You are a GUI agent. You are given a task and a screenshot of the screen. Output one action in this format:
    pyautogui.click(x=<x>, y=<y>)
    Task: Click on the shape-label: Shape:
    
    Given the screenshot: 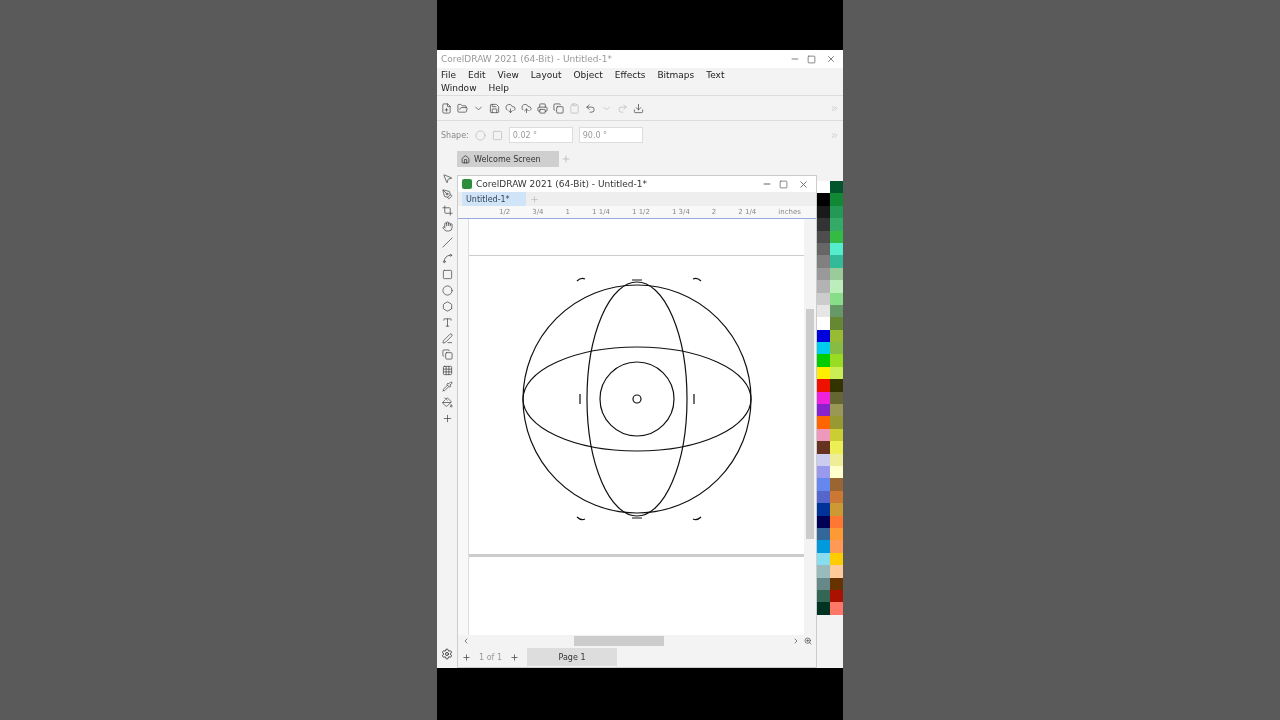 What is the action you would take?
    pyautogui.click(x=455, y=135)
    